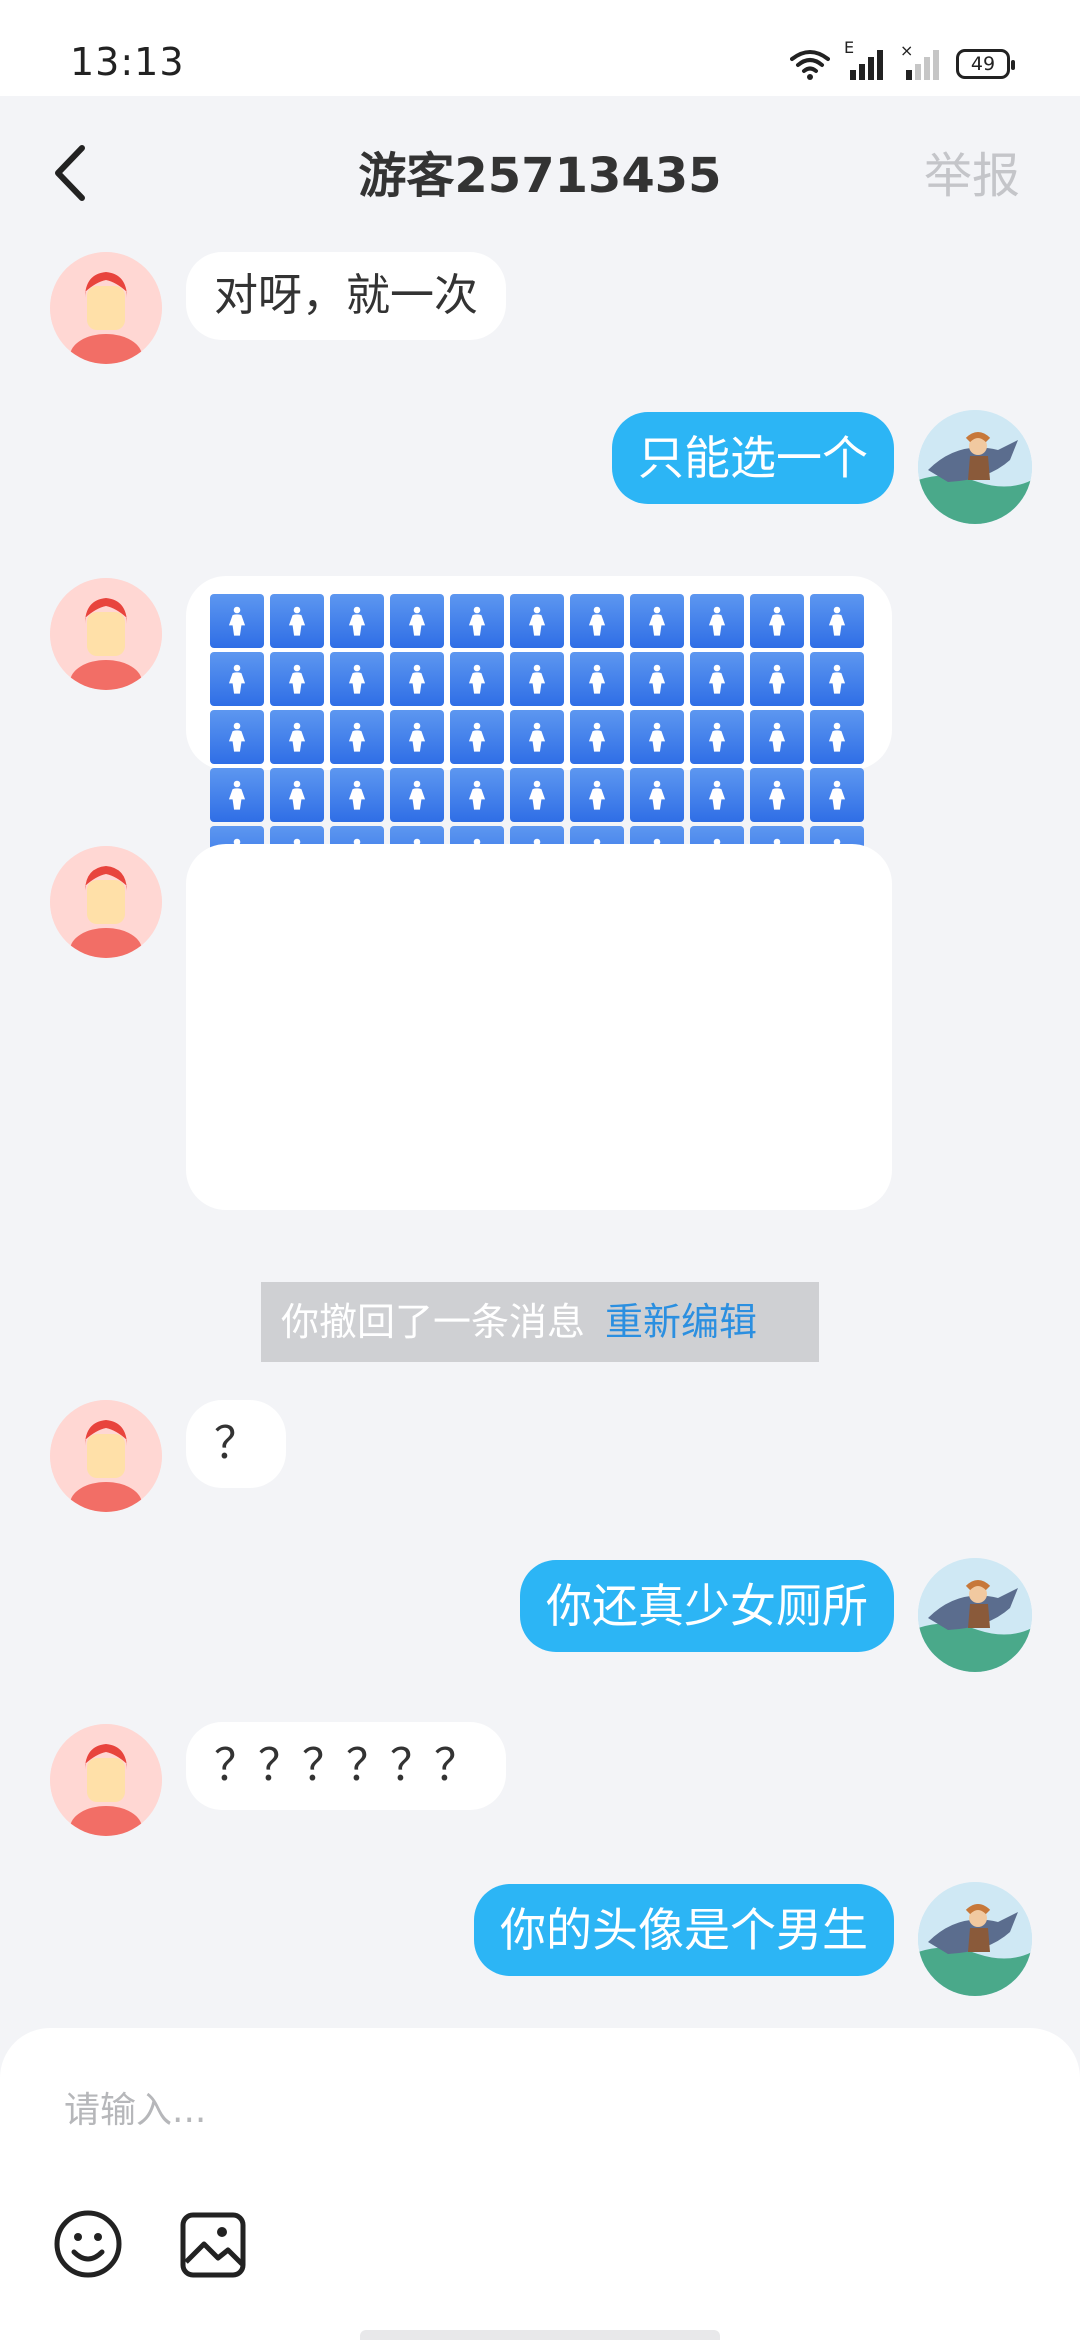 The width and height of the screenshot is (1080, 2340). I want to click on status-bar: 13:13 E × 49, so click(540, 48).